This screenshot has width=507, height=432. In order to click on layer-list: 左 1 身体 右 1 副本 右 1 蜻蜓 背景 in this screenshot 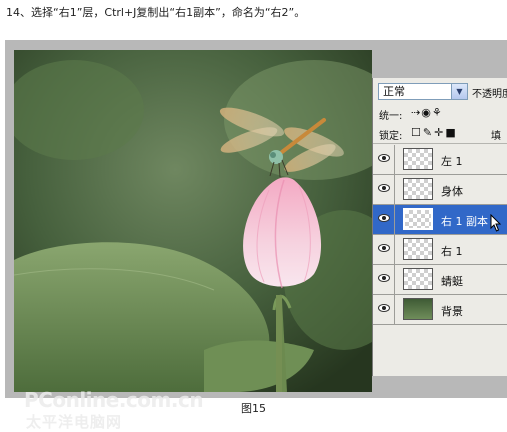, I will do `click(440, 235)`.